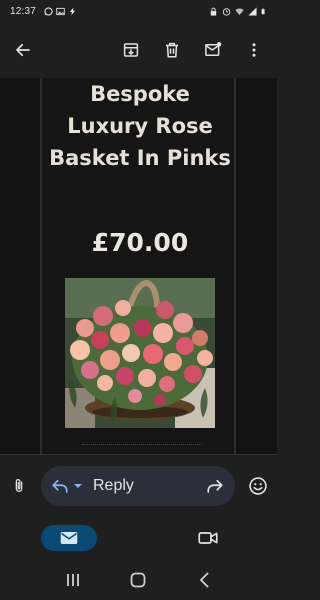 The width and height of the screenshot is (320, 600). I want to click on reply-icon, so click(60, 486).